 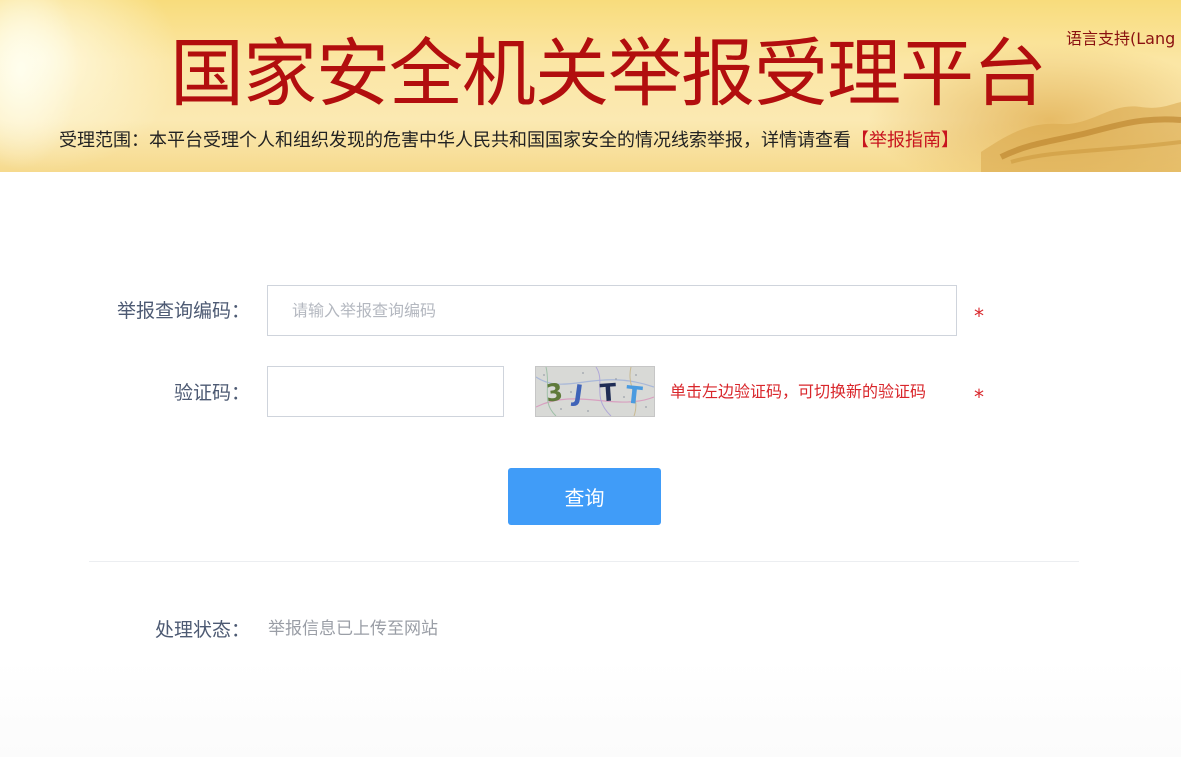 What do you see at coordinates (584, 496) in the screenshot?
I see `query-button: 查询` at bounding box center [584, 496].